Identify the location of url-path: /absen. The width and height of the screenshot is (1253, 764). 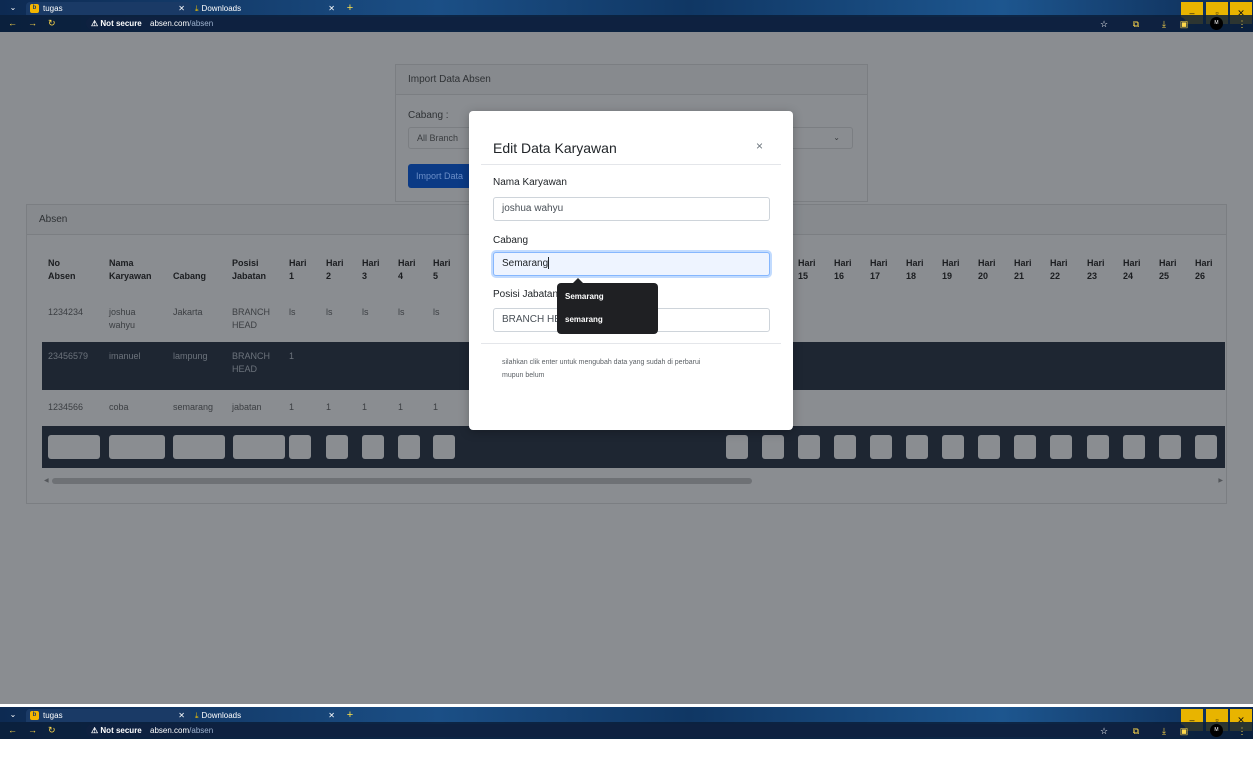
(201, 23).